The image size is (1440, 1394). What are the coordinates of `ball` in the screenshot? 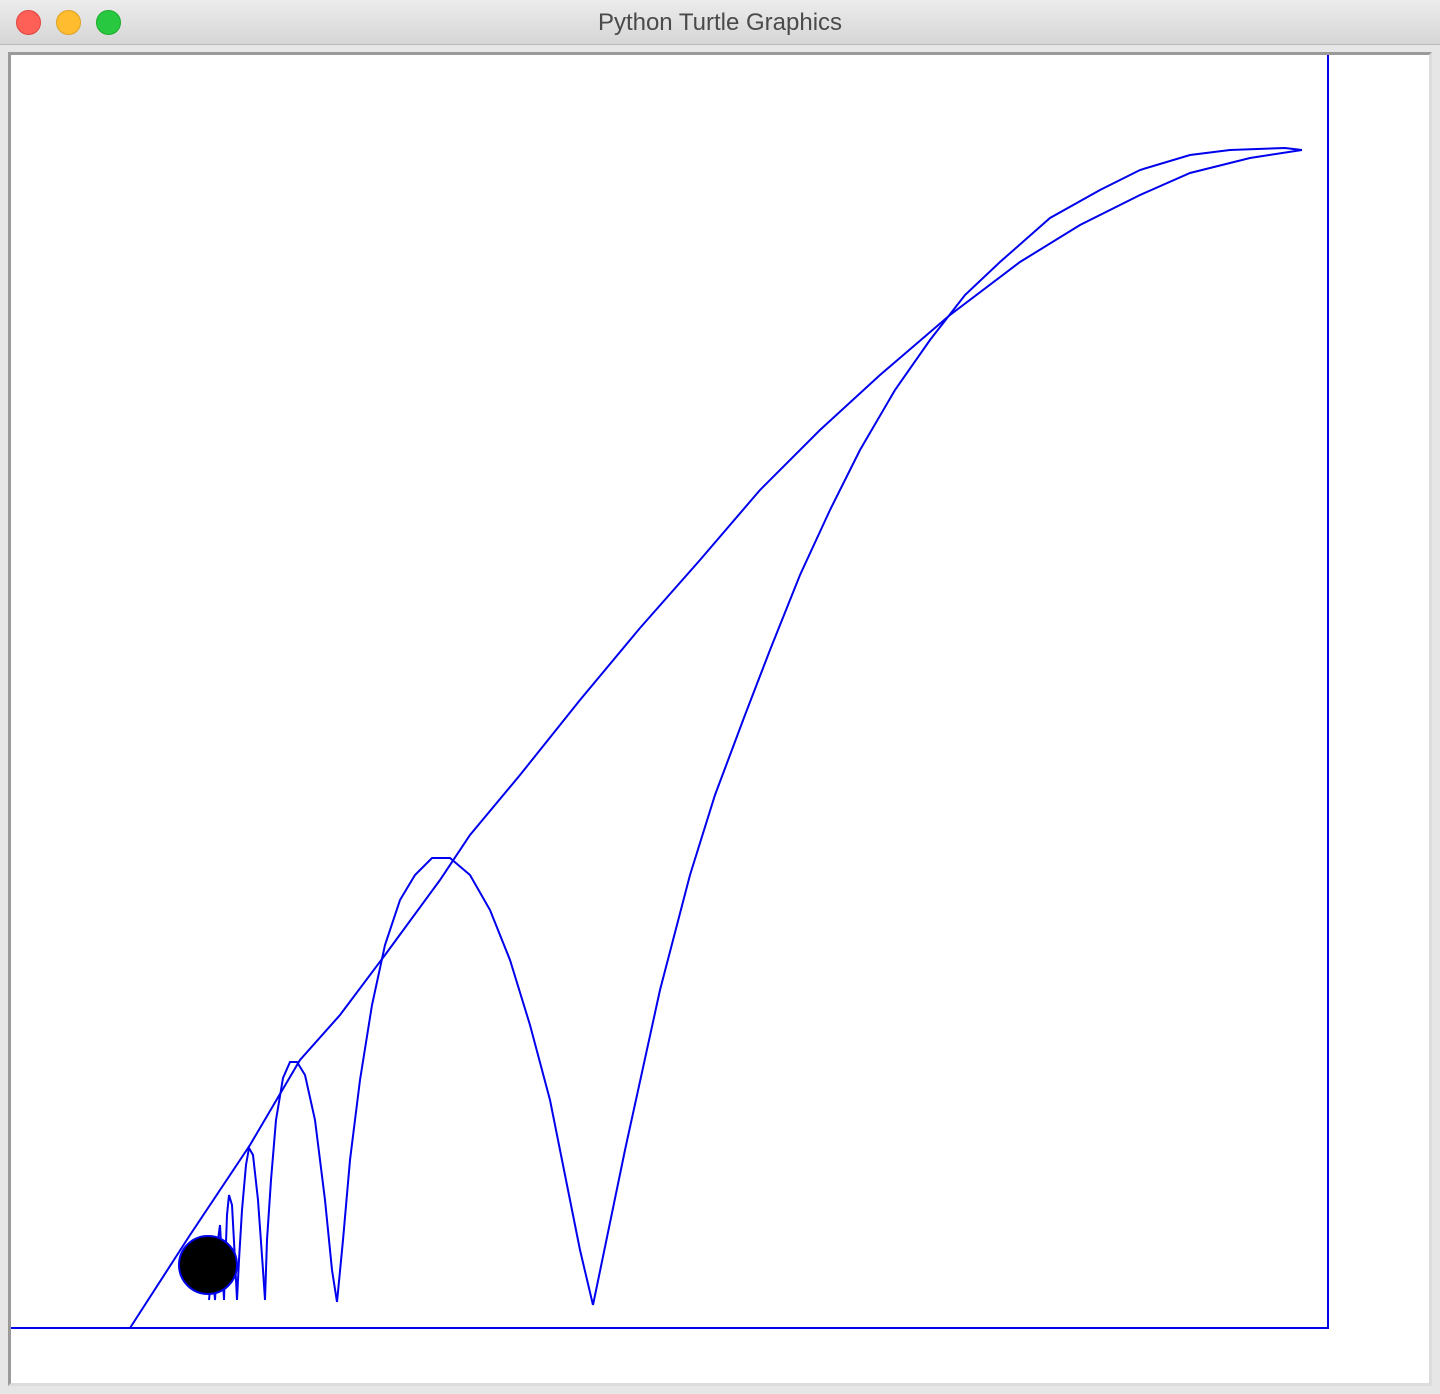 It's located at (208, 1265).